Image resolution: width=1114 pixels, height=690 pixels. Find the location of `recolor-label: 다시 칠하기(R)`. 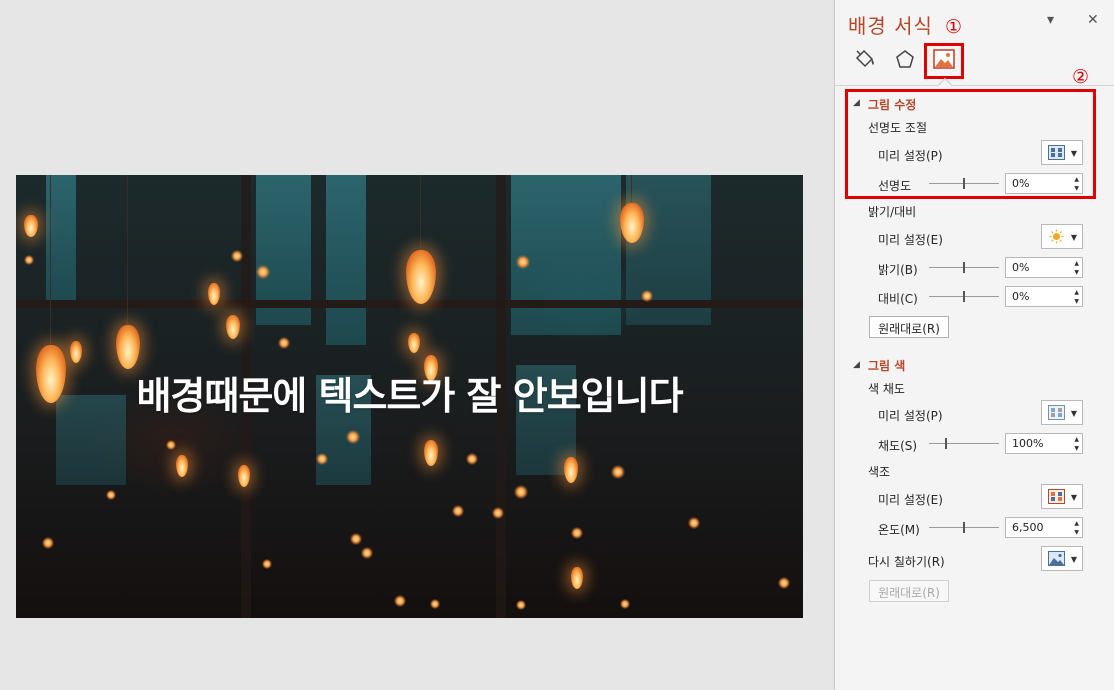

recolor-label: 다시 칠하기(R) is located at coordinates (906, 562).